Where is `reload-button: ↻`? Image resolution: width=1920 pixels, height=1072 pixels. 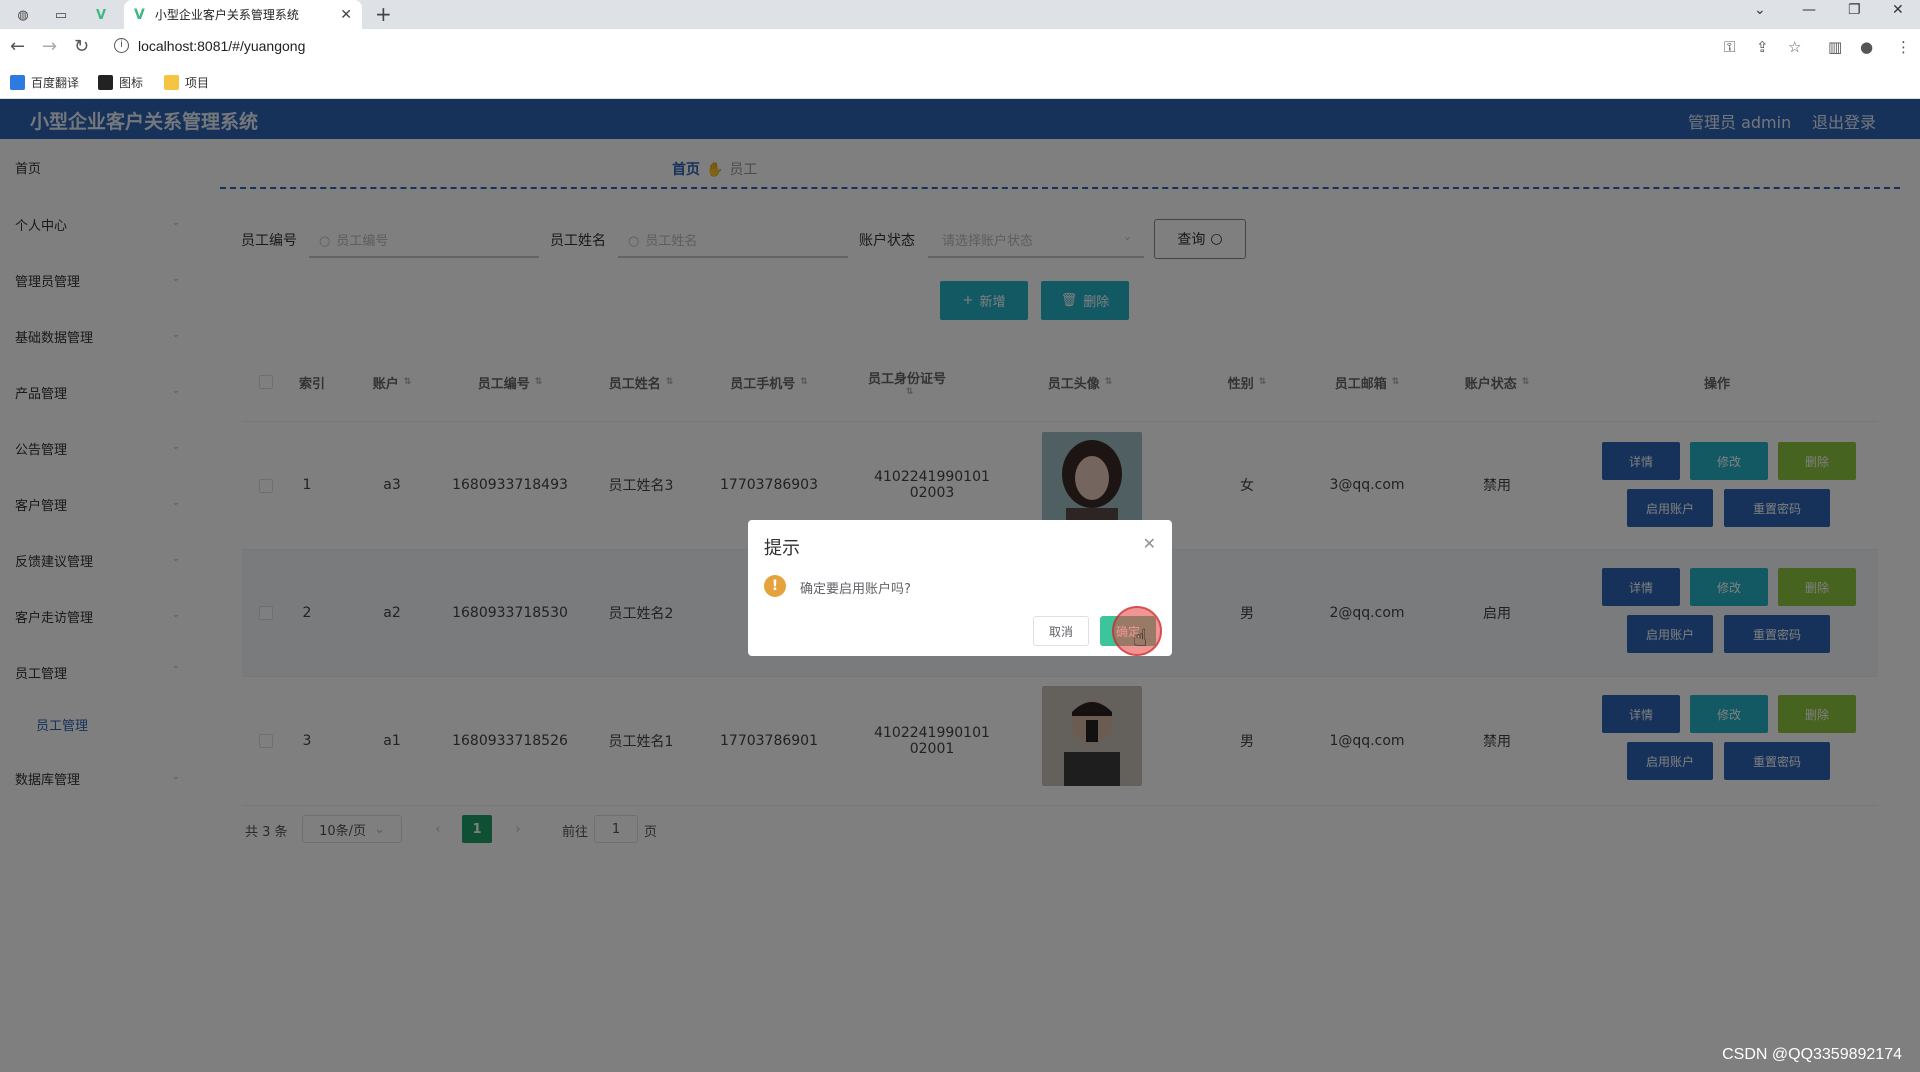 reload-button: ↻ is located at coordinates (81, 46).